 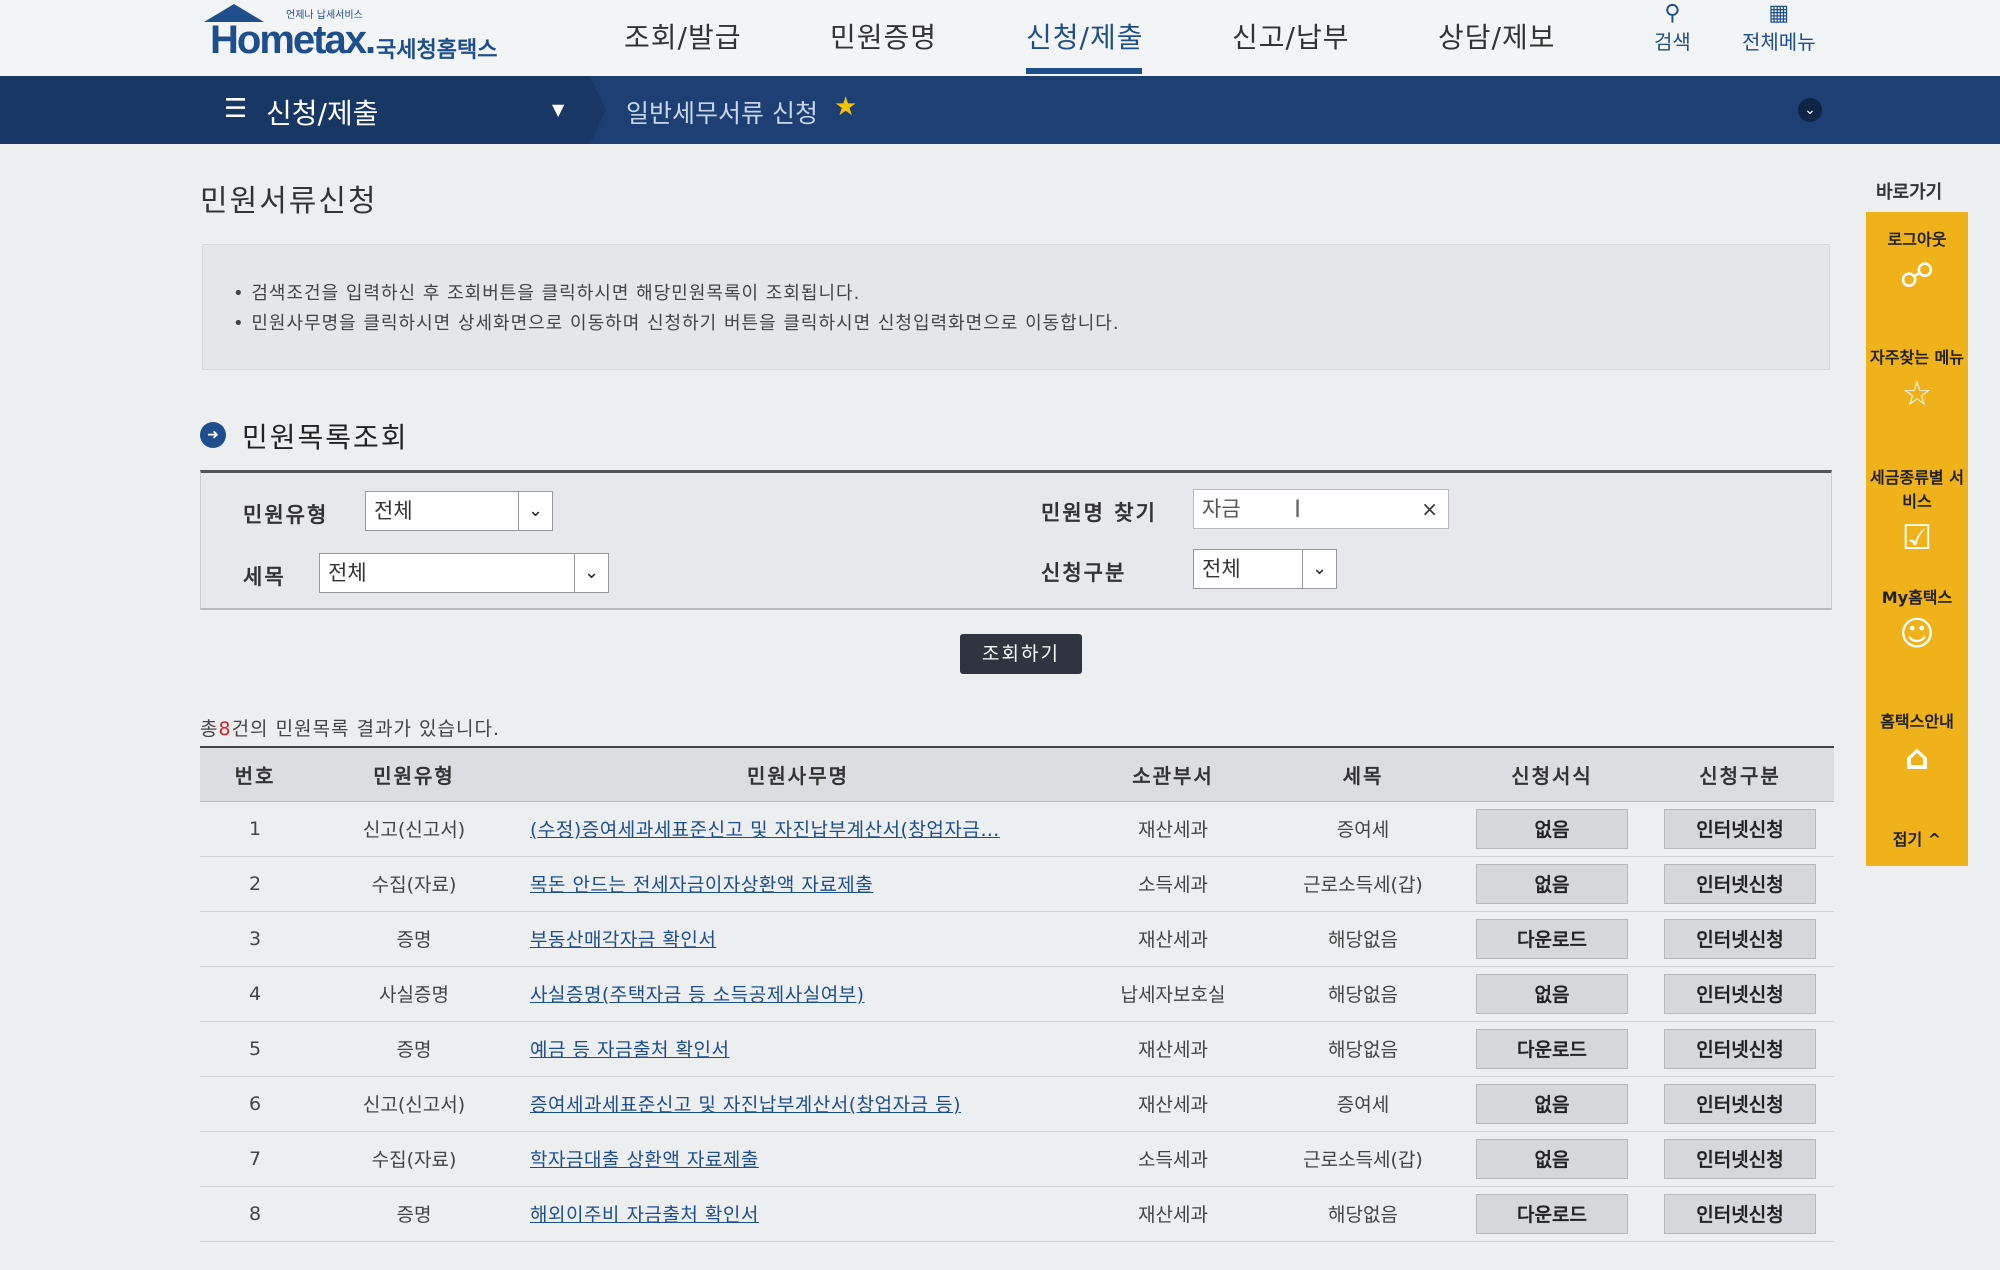 What do you see at coordinates (1740, 774) in the screenshot?
I see `col-header-apply: 신청구분` at bounding box center [1740, 774].